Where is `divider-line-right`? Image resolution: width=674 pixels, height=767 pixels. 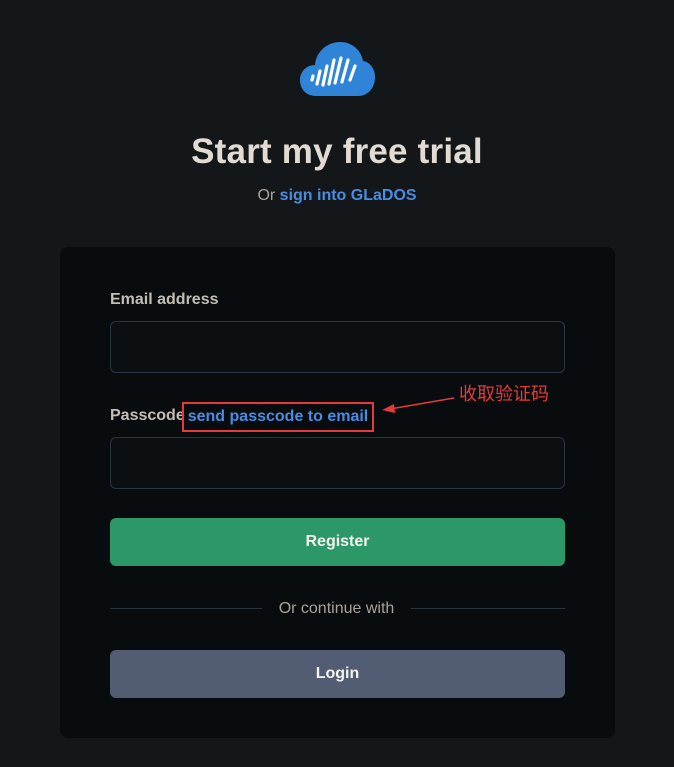 divider-line-right is located at coordinates (488, 608).